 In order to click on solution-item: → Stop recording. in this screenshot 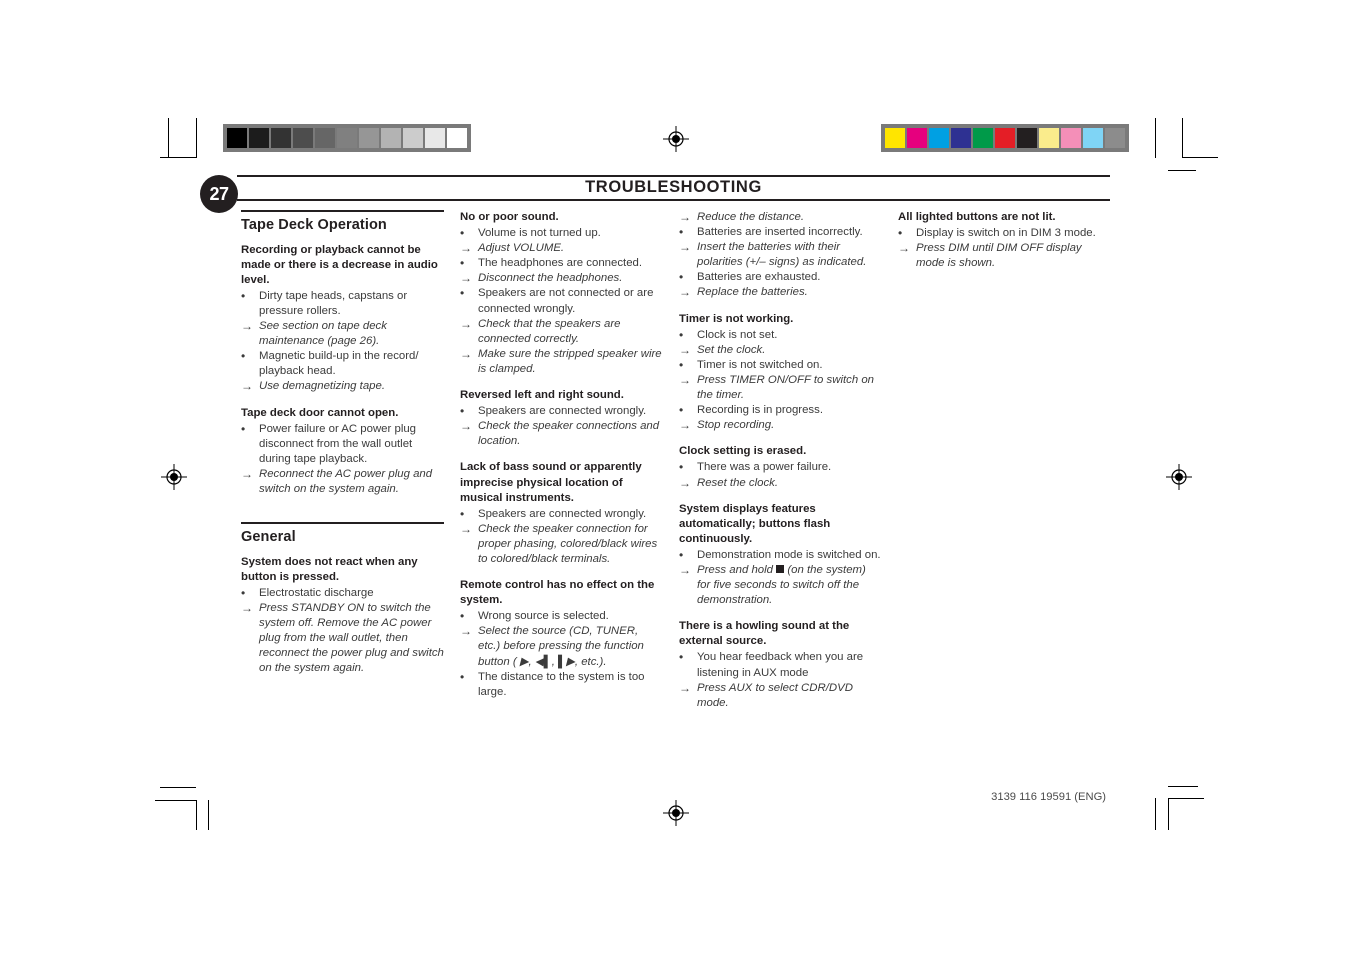, I will do `click(780, 425)`.